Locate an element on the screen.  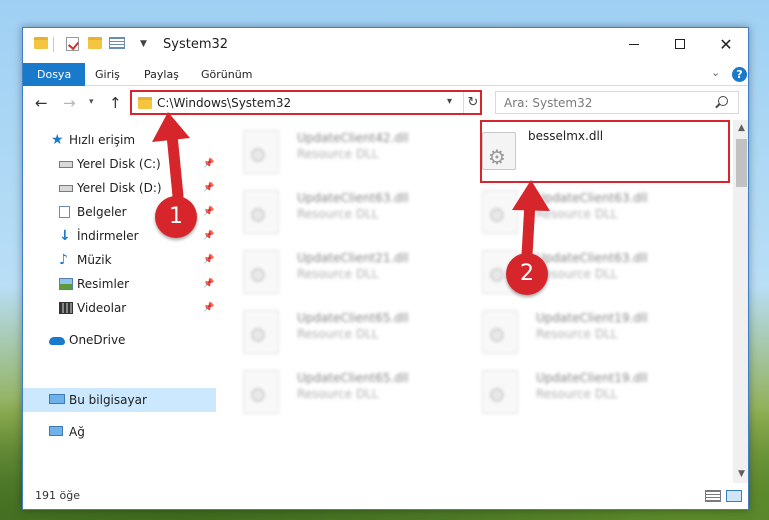
title-bar: ▼ System32 ✕ is located at coordinates (385, 45).